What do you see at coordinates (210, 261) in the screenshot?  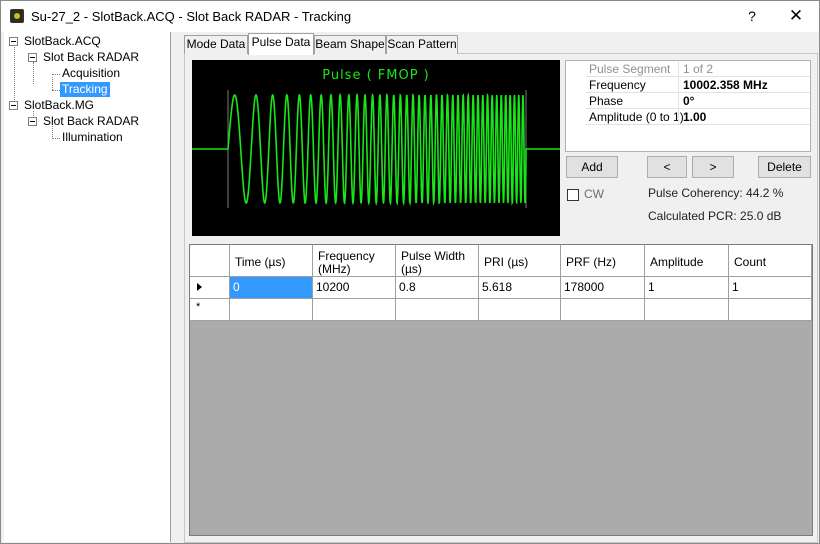 I see `grid-corner` at bounding box center [210, 261].